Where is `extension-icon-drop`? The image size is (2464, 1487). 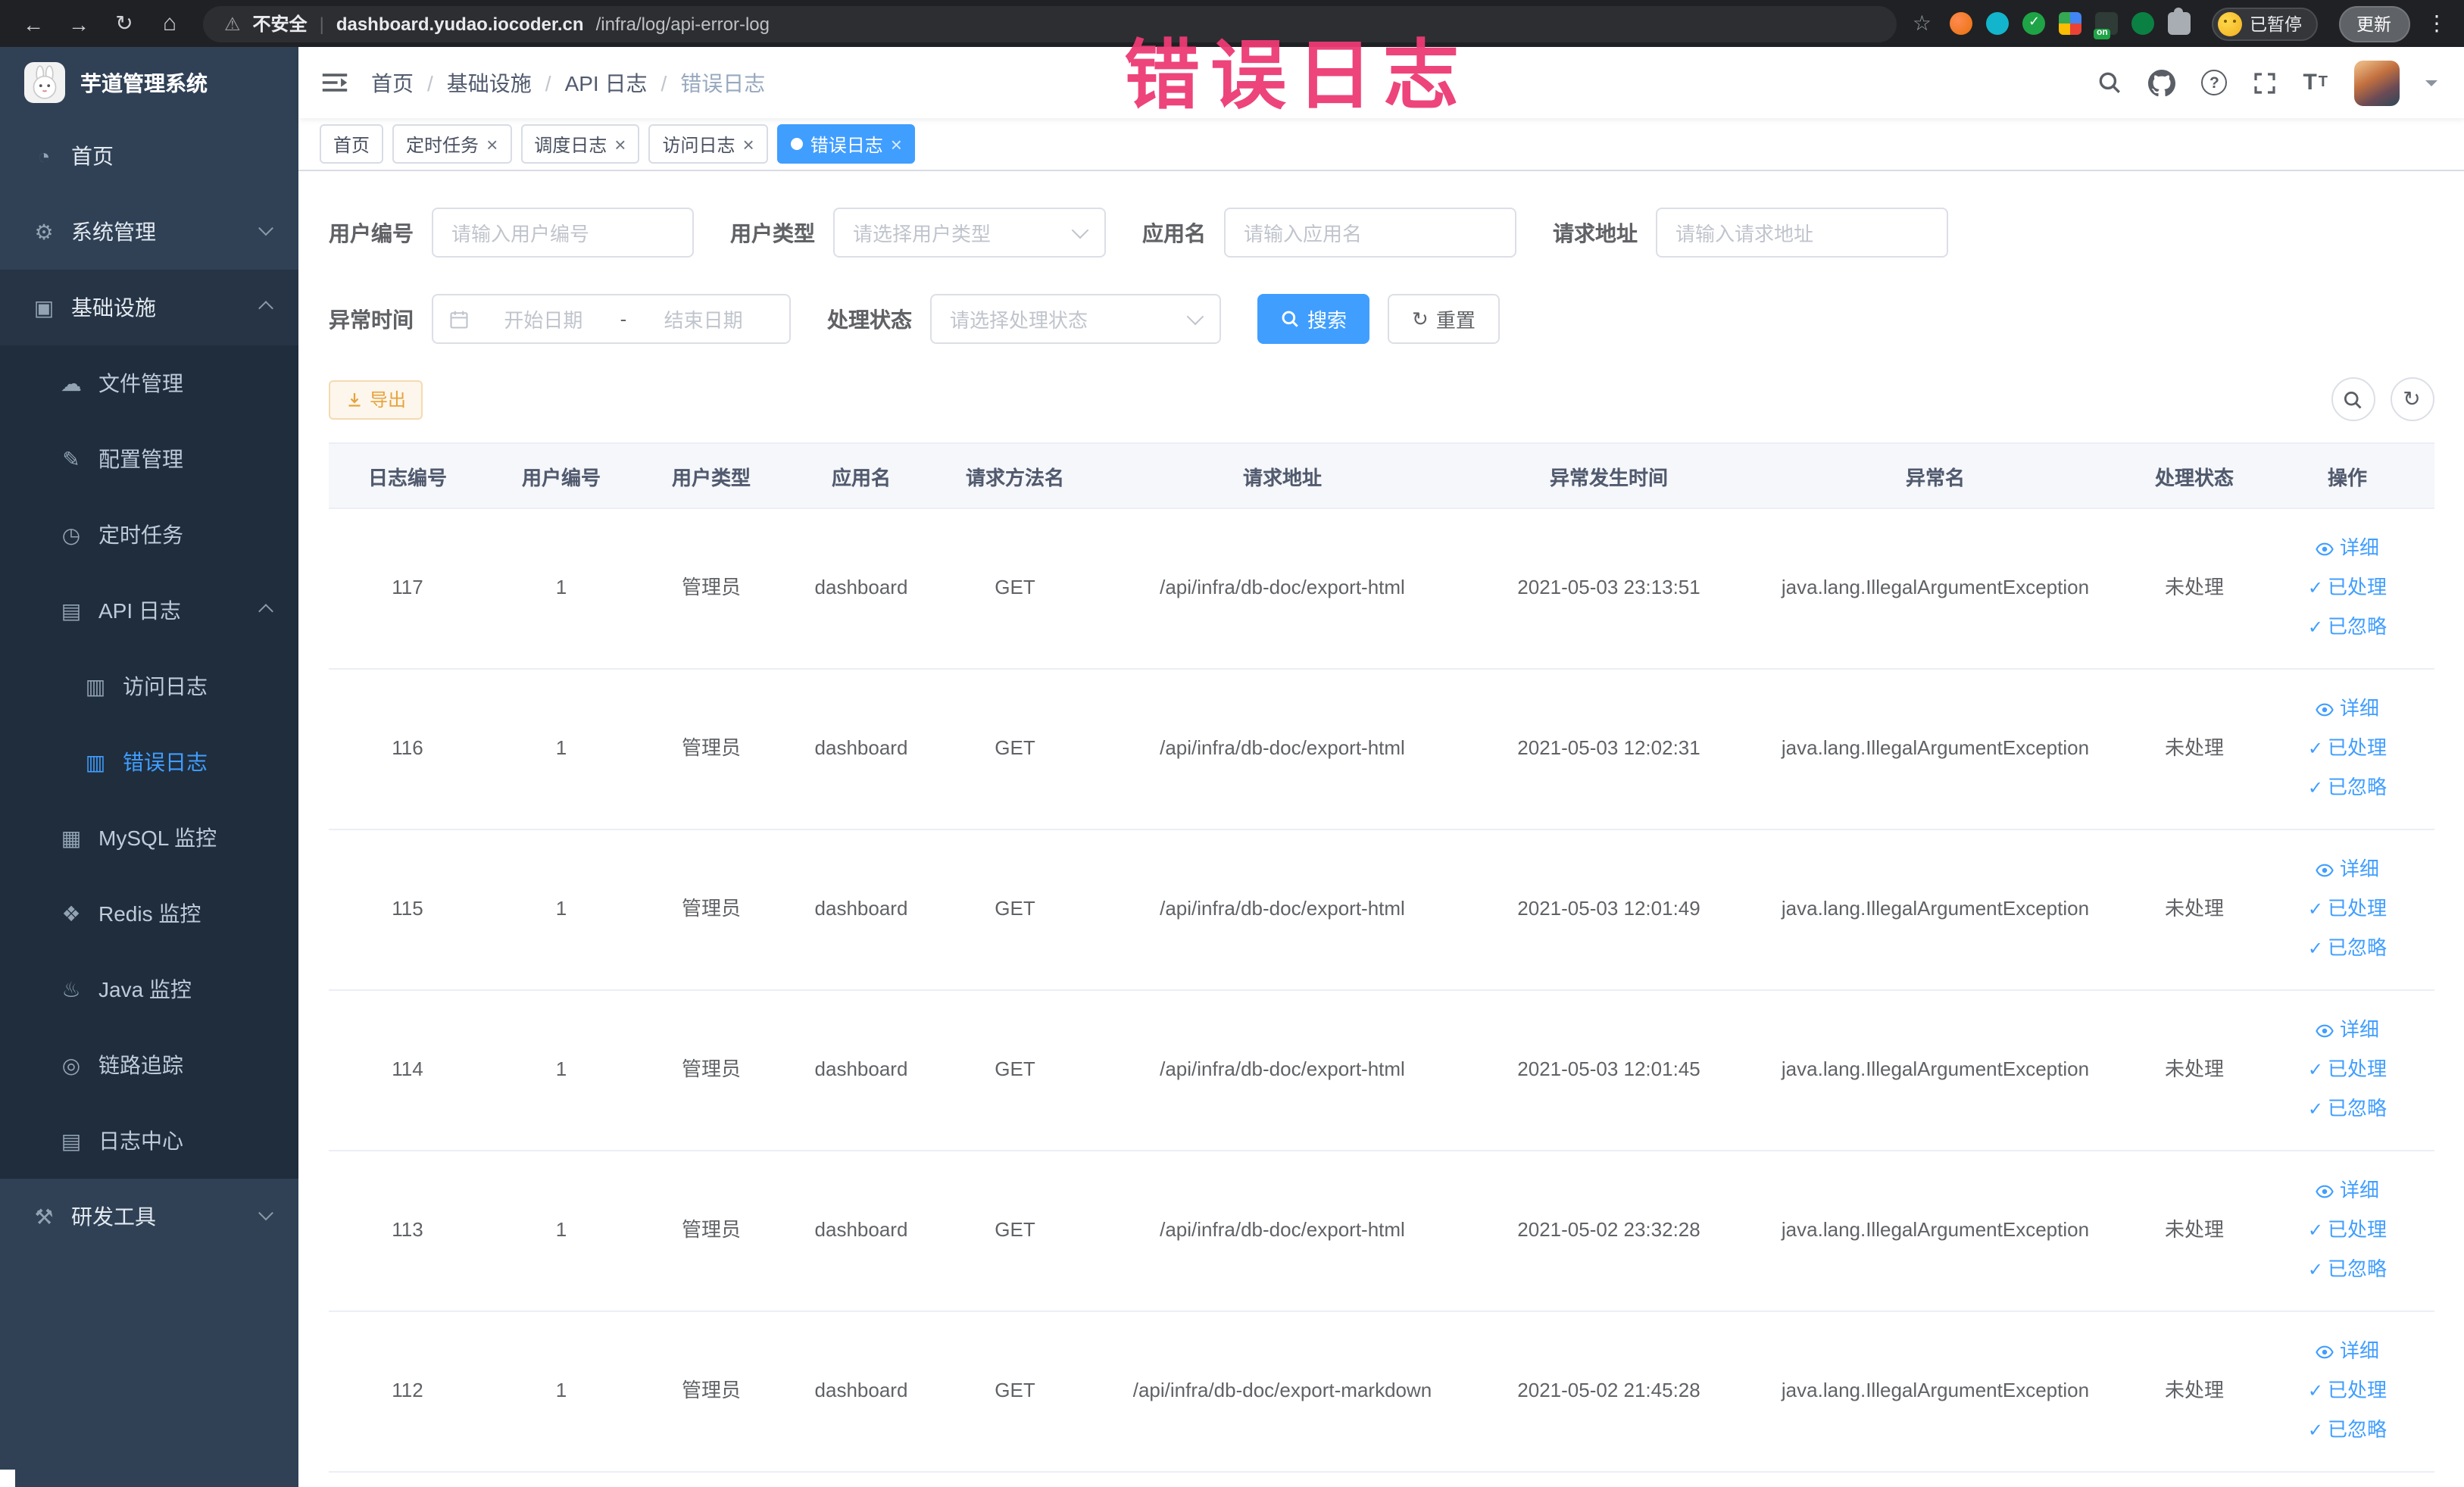
extension-icon-drop is located at coordinates (1997, 23).